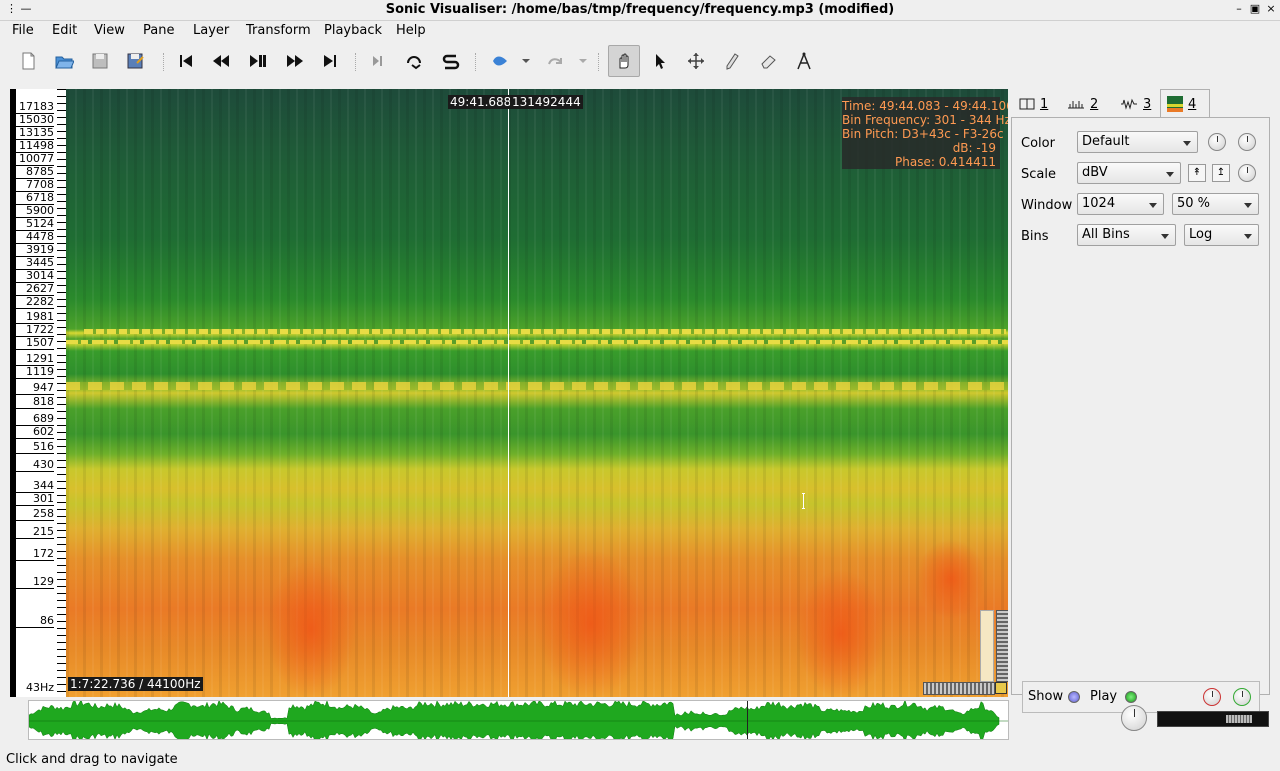 This screenshot has height=771, width=1280. I want to click on skip-start-icon, so click(186, 61).